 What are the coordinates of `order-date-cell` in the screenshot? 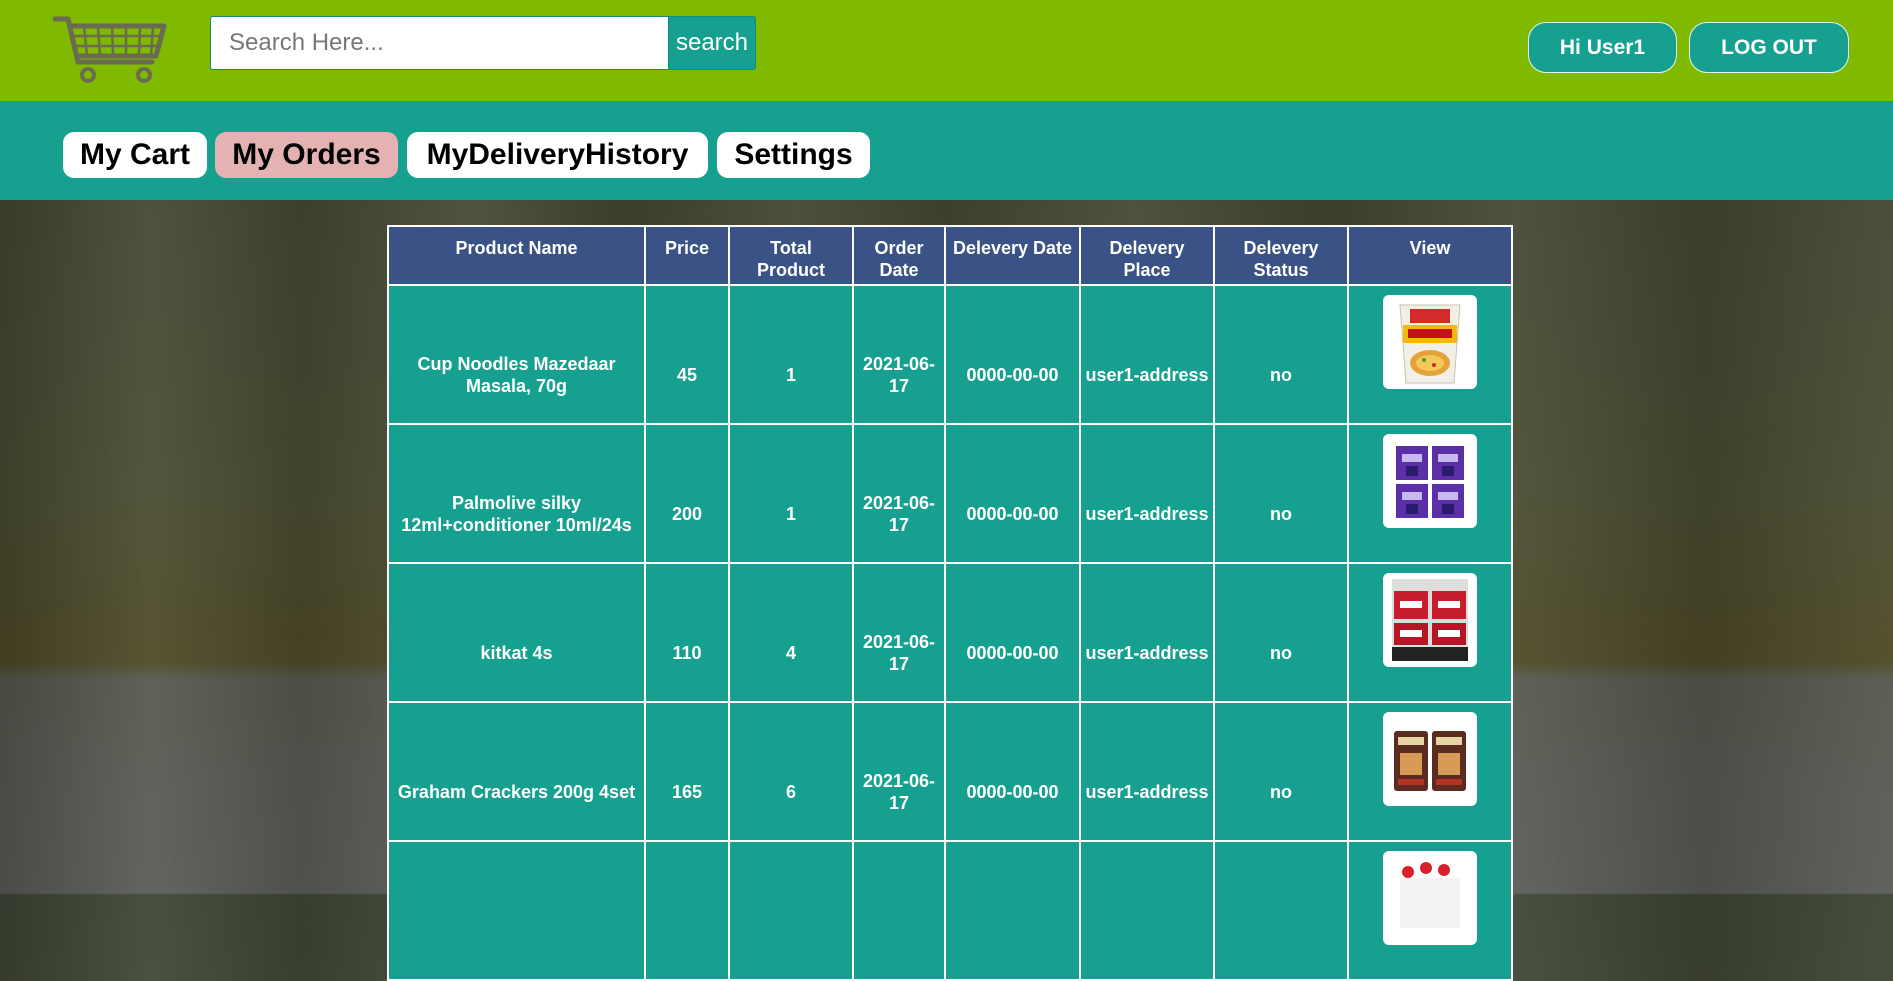 It's located at (899, 910).